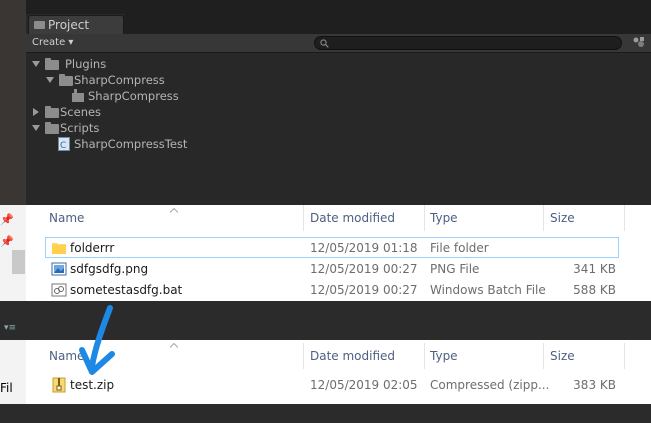 The width and height of the screenshot is (651, 423). I want to click on tree-item-label: Scenes, so click(81, 112).